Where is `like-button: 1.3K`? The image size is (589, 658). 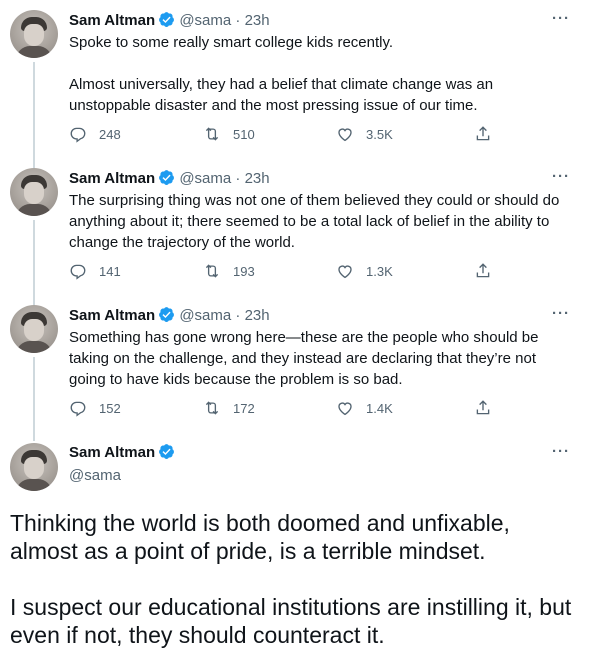
like-button: 1.3K is located at coordinates (364, 271).